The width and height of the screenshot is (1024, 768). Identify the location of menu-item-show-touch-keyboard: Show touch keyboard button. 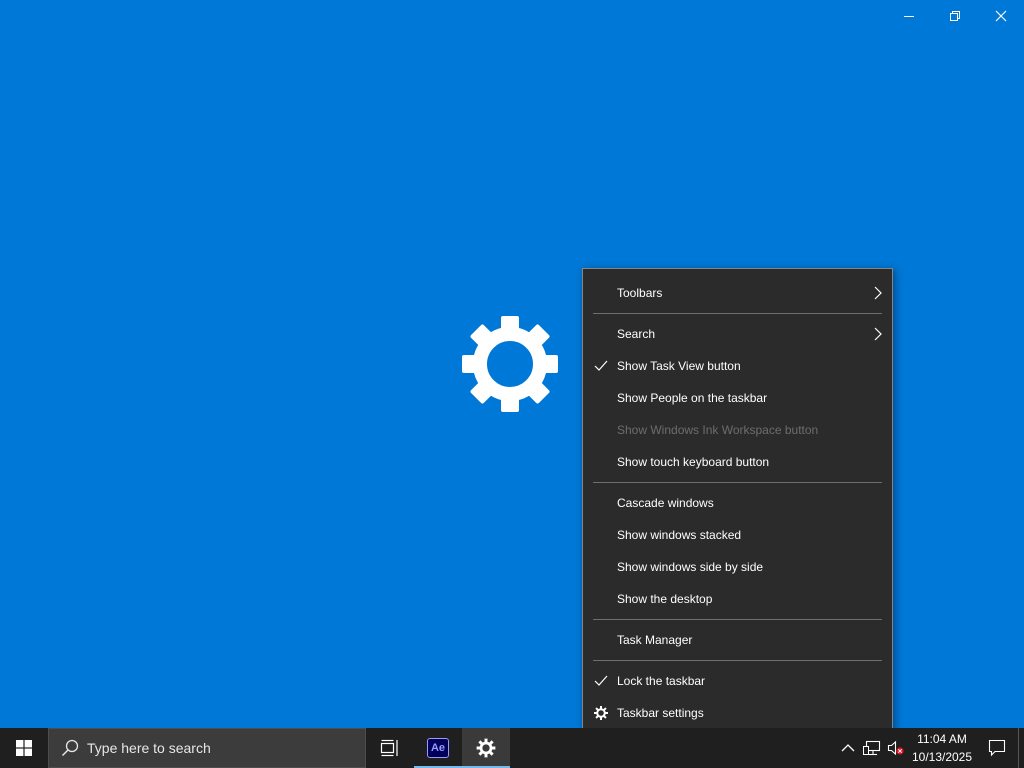
(737, 462).